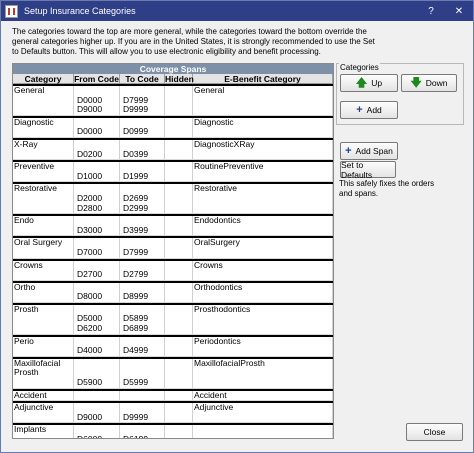  Describe the element at coordinates (263, 100) in the screenshot. I see `ebenefit-cell: General` at that location.